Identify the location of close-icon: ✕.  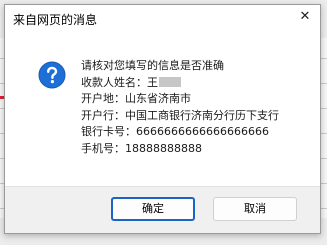
(305, 17).